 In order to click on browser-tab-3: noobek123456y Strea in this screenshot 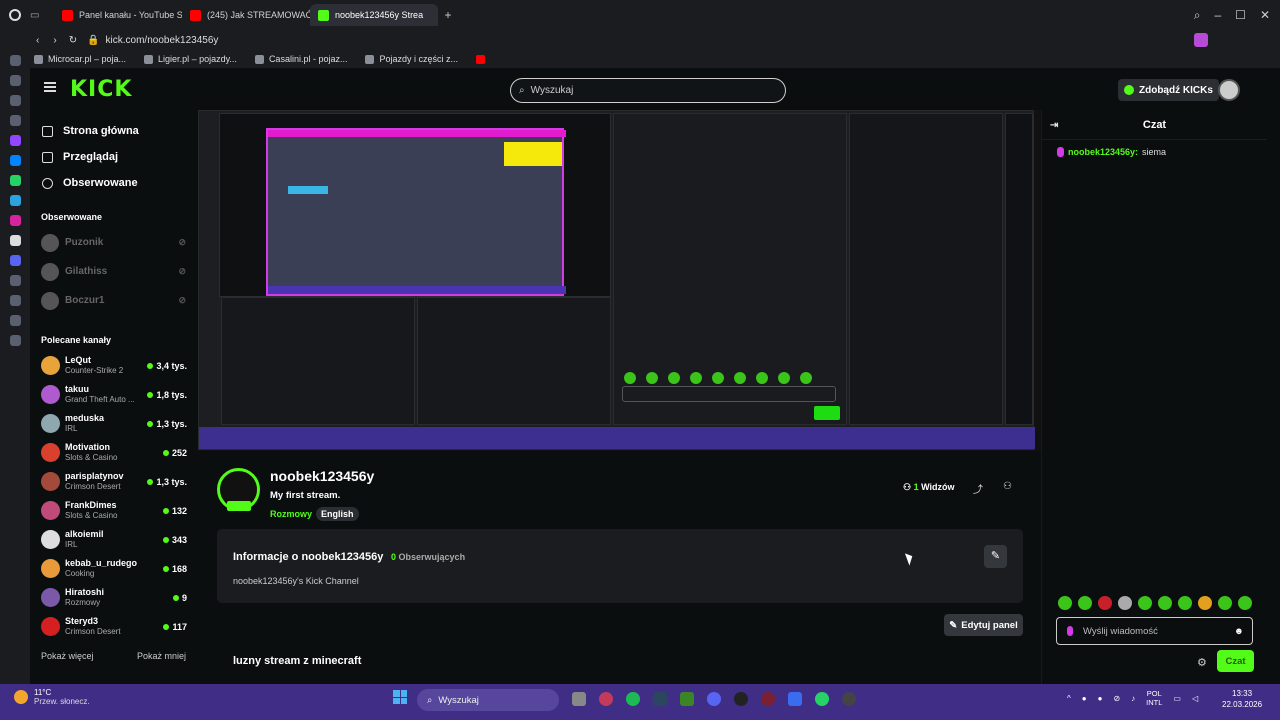, I will do `click(374, 15)`.